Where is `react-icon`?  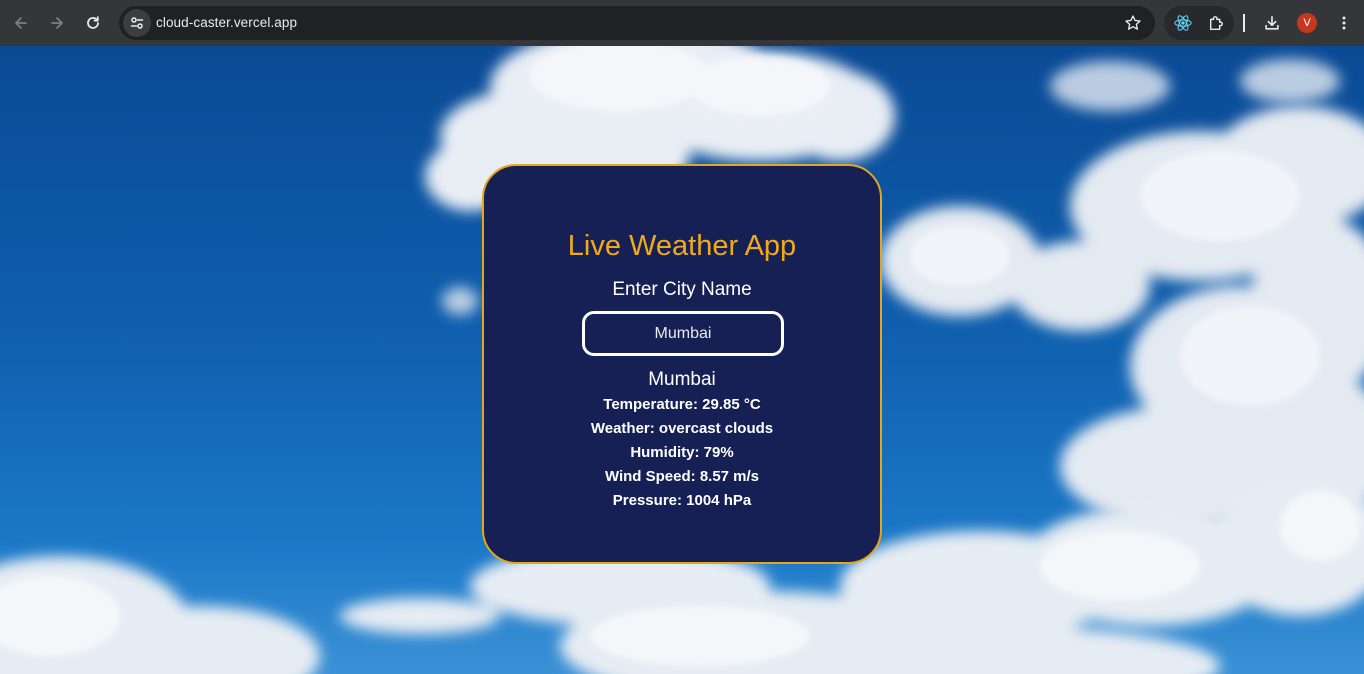 react-icon is located at coordinates (1183, 23).